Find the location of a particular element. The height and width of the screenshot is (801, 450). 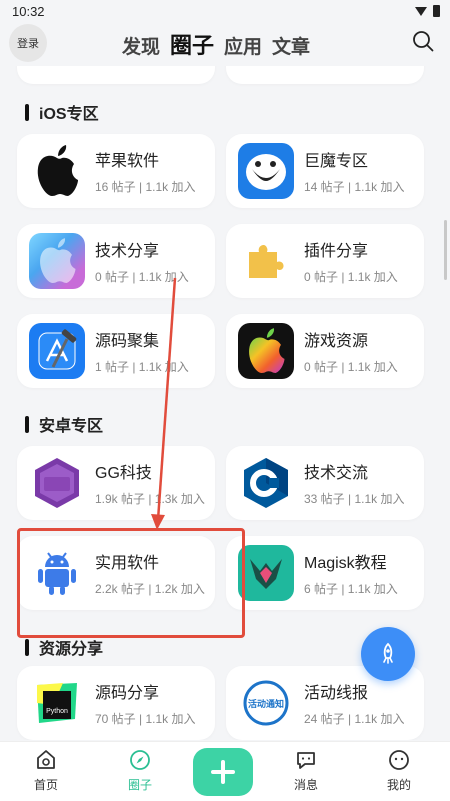

nav-messages: 消息 is located at coordinates (306, 770).